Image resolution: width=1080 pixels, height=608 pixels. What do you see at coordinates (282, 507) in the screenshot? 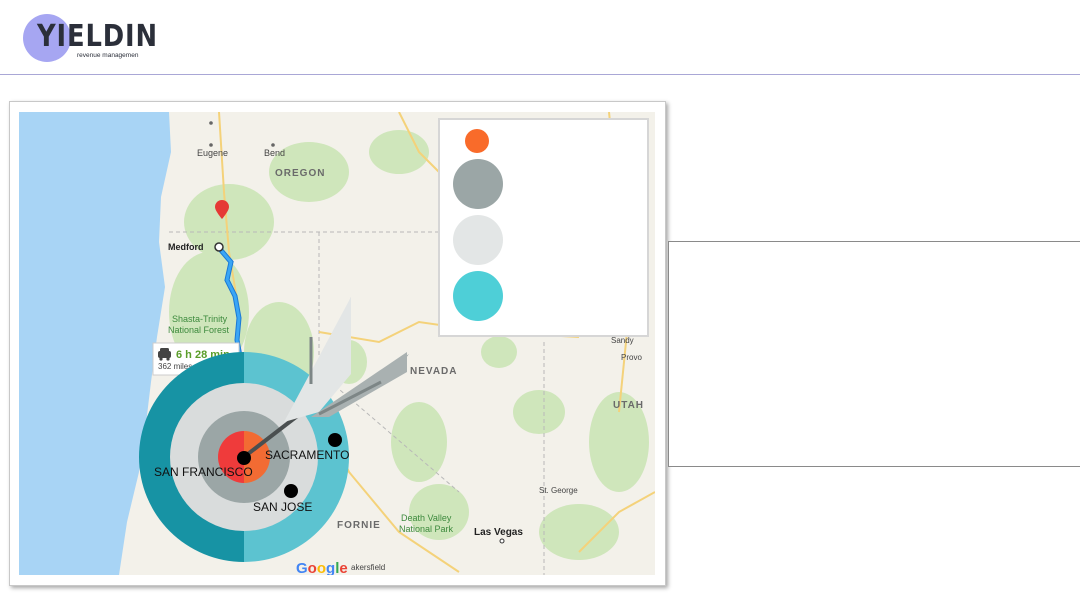
I see `label-san-jose: SAN JOSE` at bounding box center [282, 507].